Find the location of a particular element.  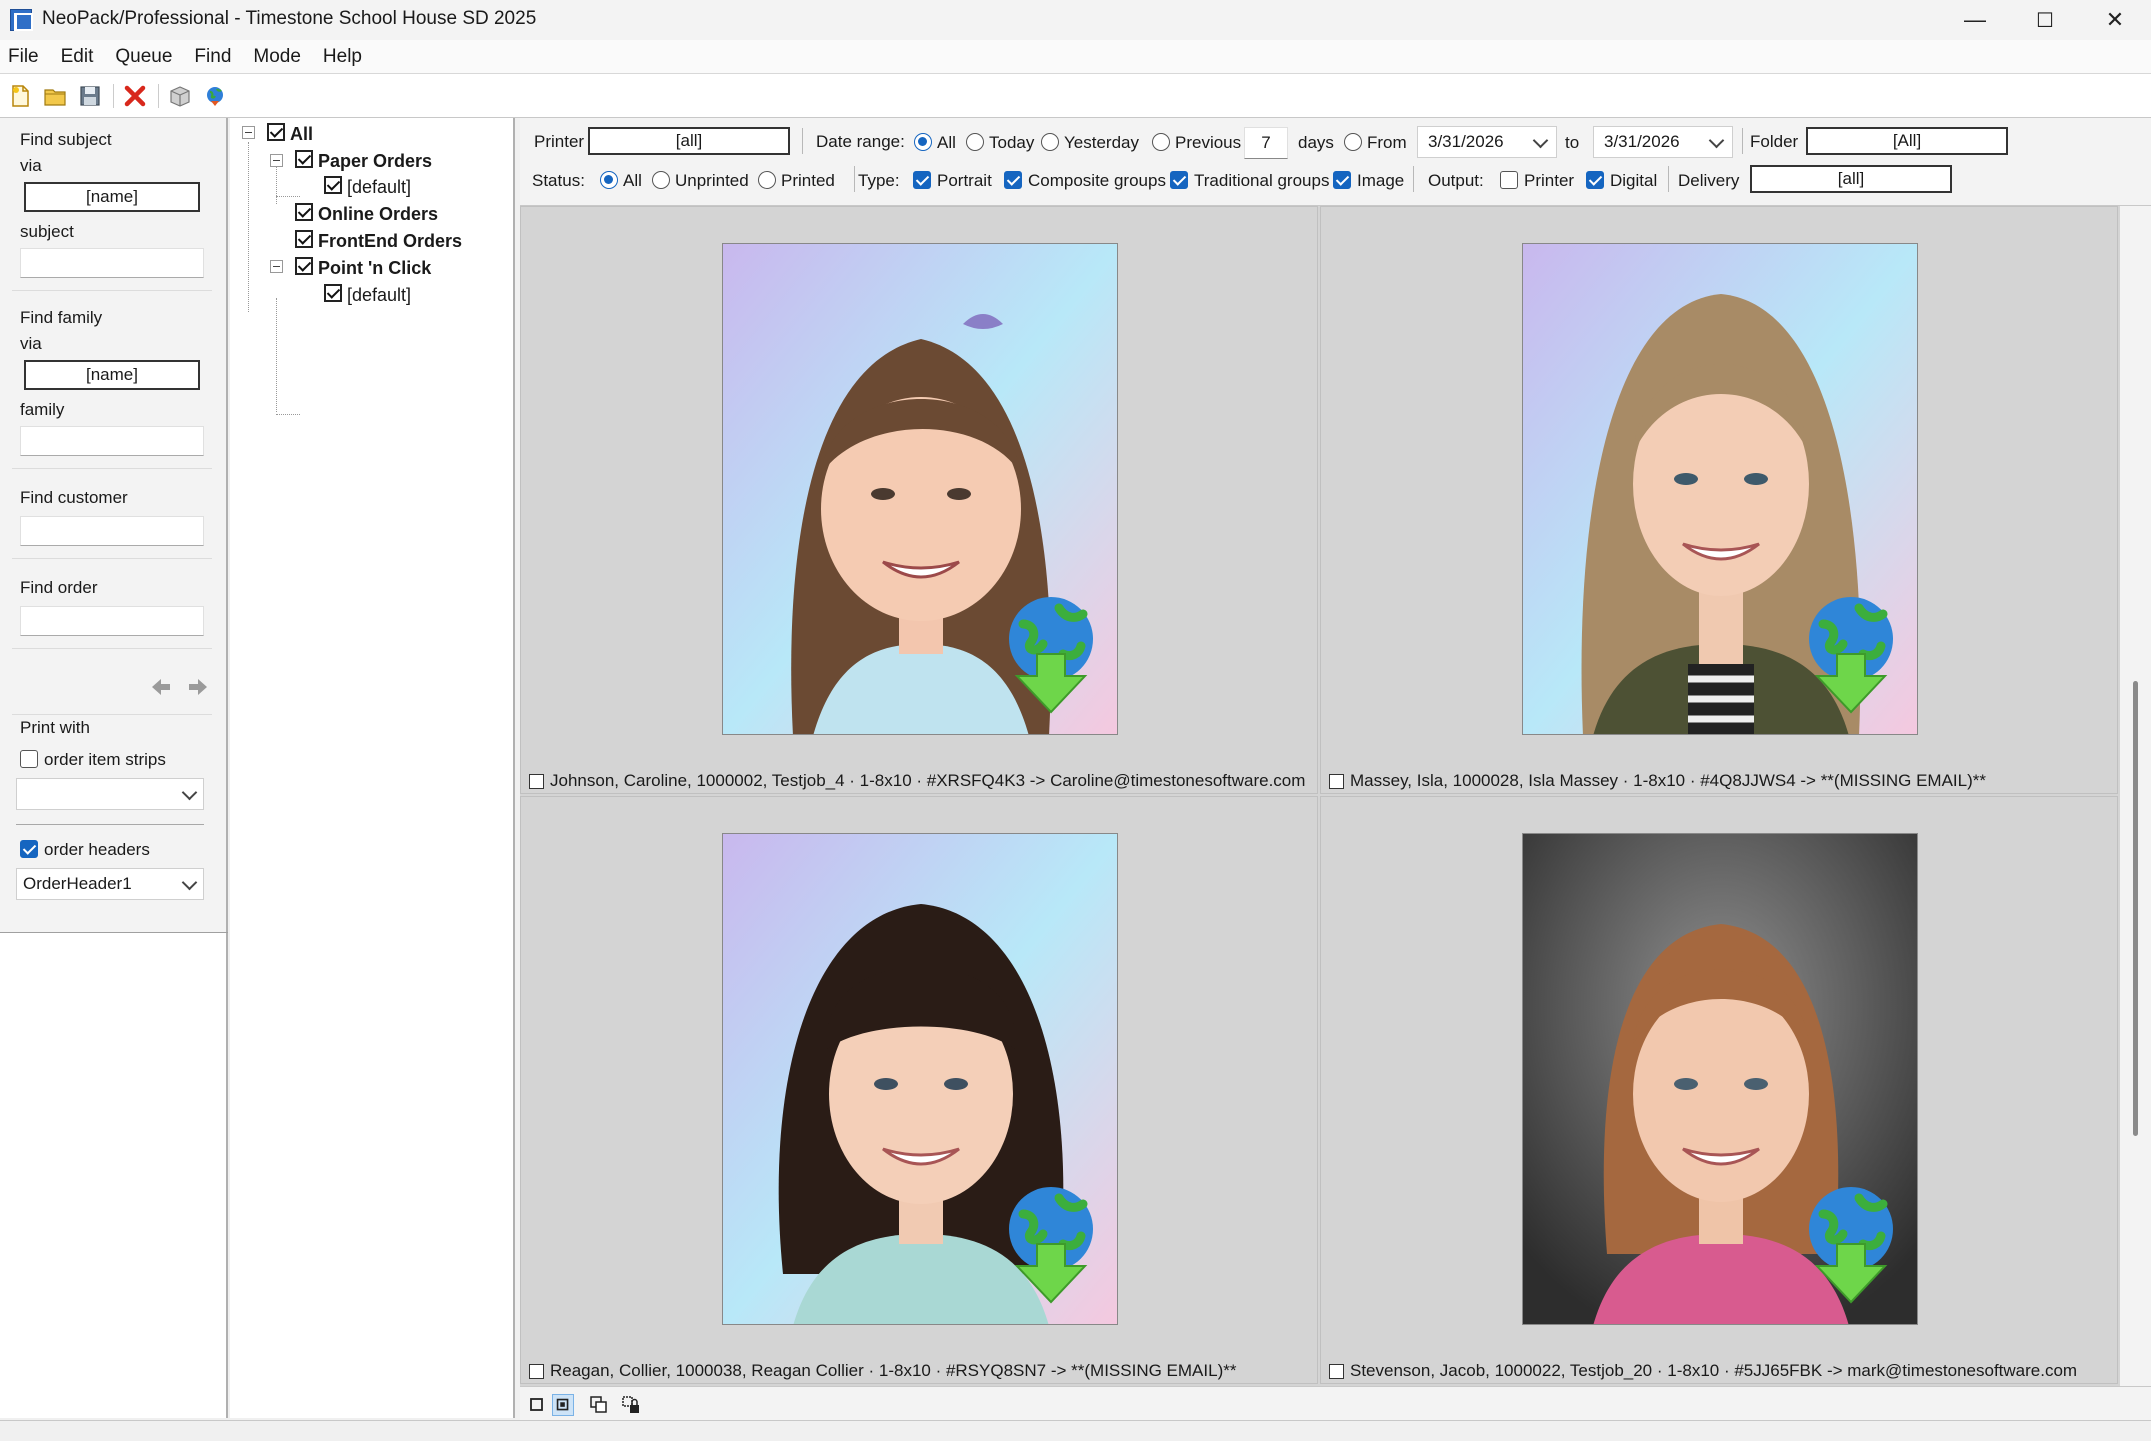

date-previous-radio is located at coordinates (1161, 142).